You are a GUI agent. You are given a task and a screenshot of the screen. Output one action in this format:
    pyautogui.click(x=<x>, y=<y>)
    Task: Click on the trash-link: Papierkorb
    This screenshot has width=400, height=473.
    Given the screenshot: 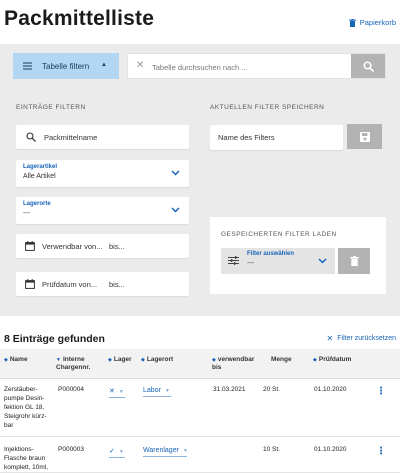 What is the action you would take?
    pyautogui.click(x=372, y=22)
    